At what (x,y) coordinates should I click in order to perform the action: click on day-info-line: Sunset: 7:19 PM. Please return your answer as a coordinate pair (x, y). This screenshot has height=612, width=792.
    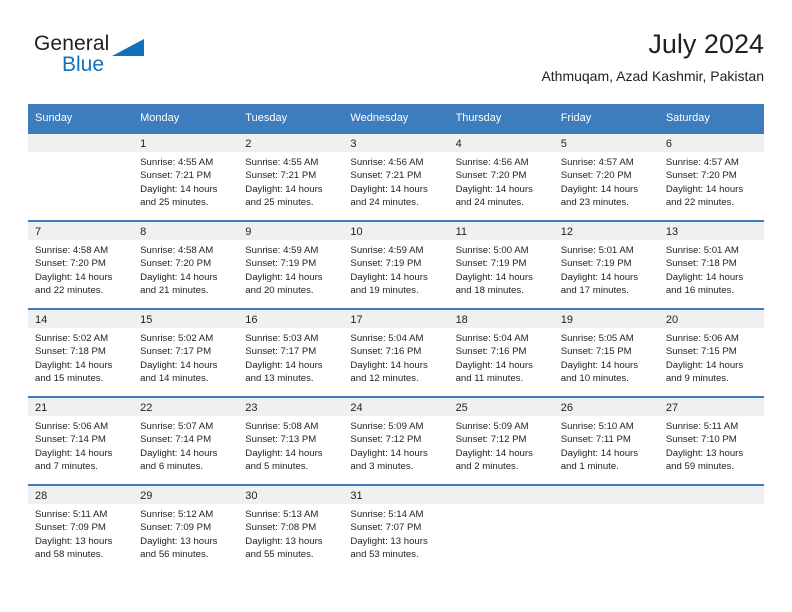
    Looking at the image, I should click on (386, 264).